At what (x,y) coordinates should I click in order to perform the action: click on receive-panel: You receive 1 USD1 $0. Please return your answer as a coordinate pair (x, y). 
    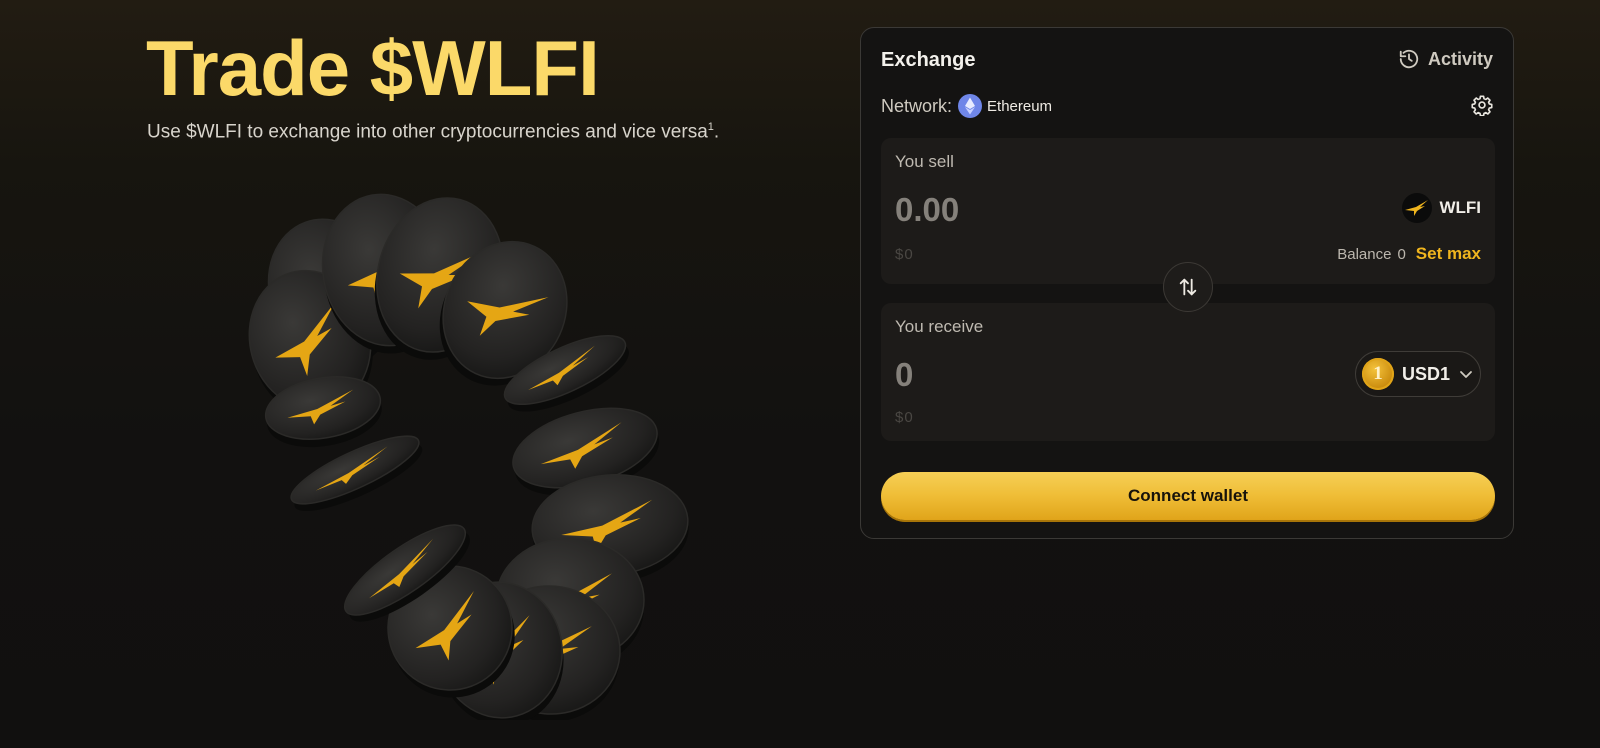
    Looking at the image, I should click on (1188, 372).